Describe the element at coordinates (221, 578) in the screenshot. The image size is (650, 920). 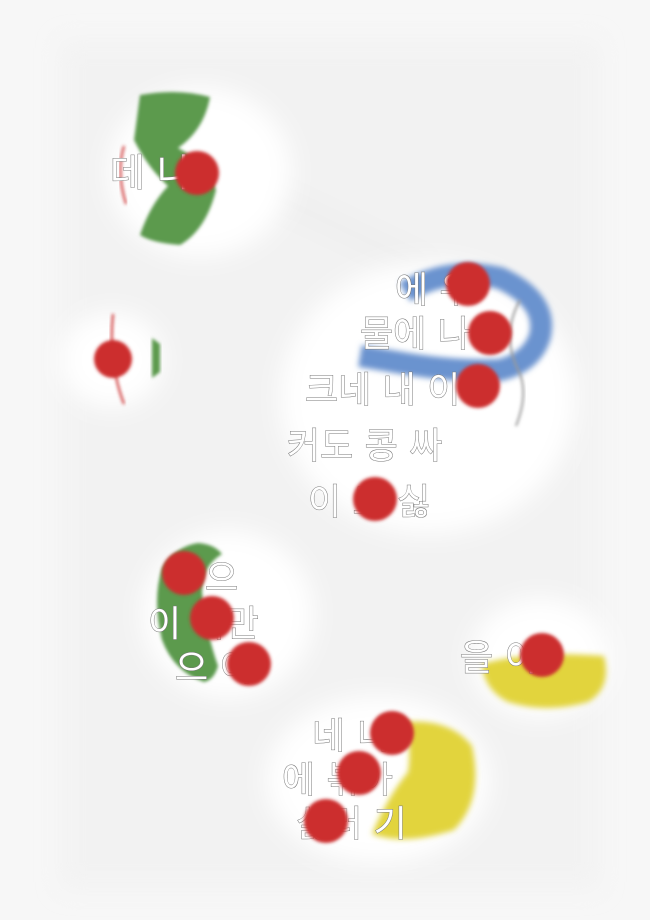
I see `spot-4-line-1: 으` at that location.